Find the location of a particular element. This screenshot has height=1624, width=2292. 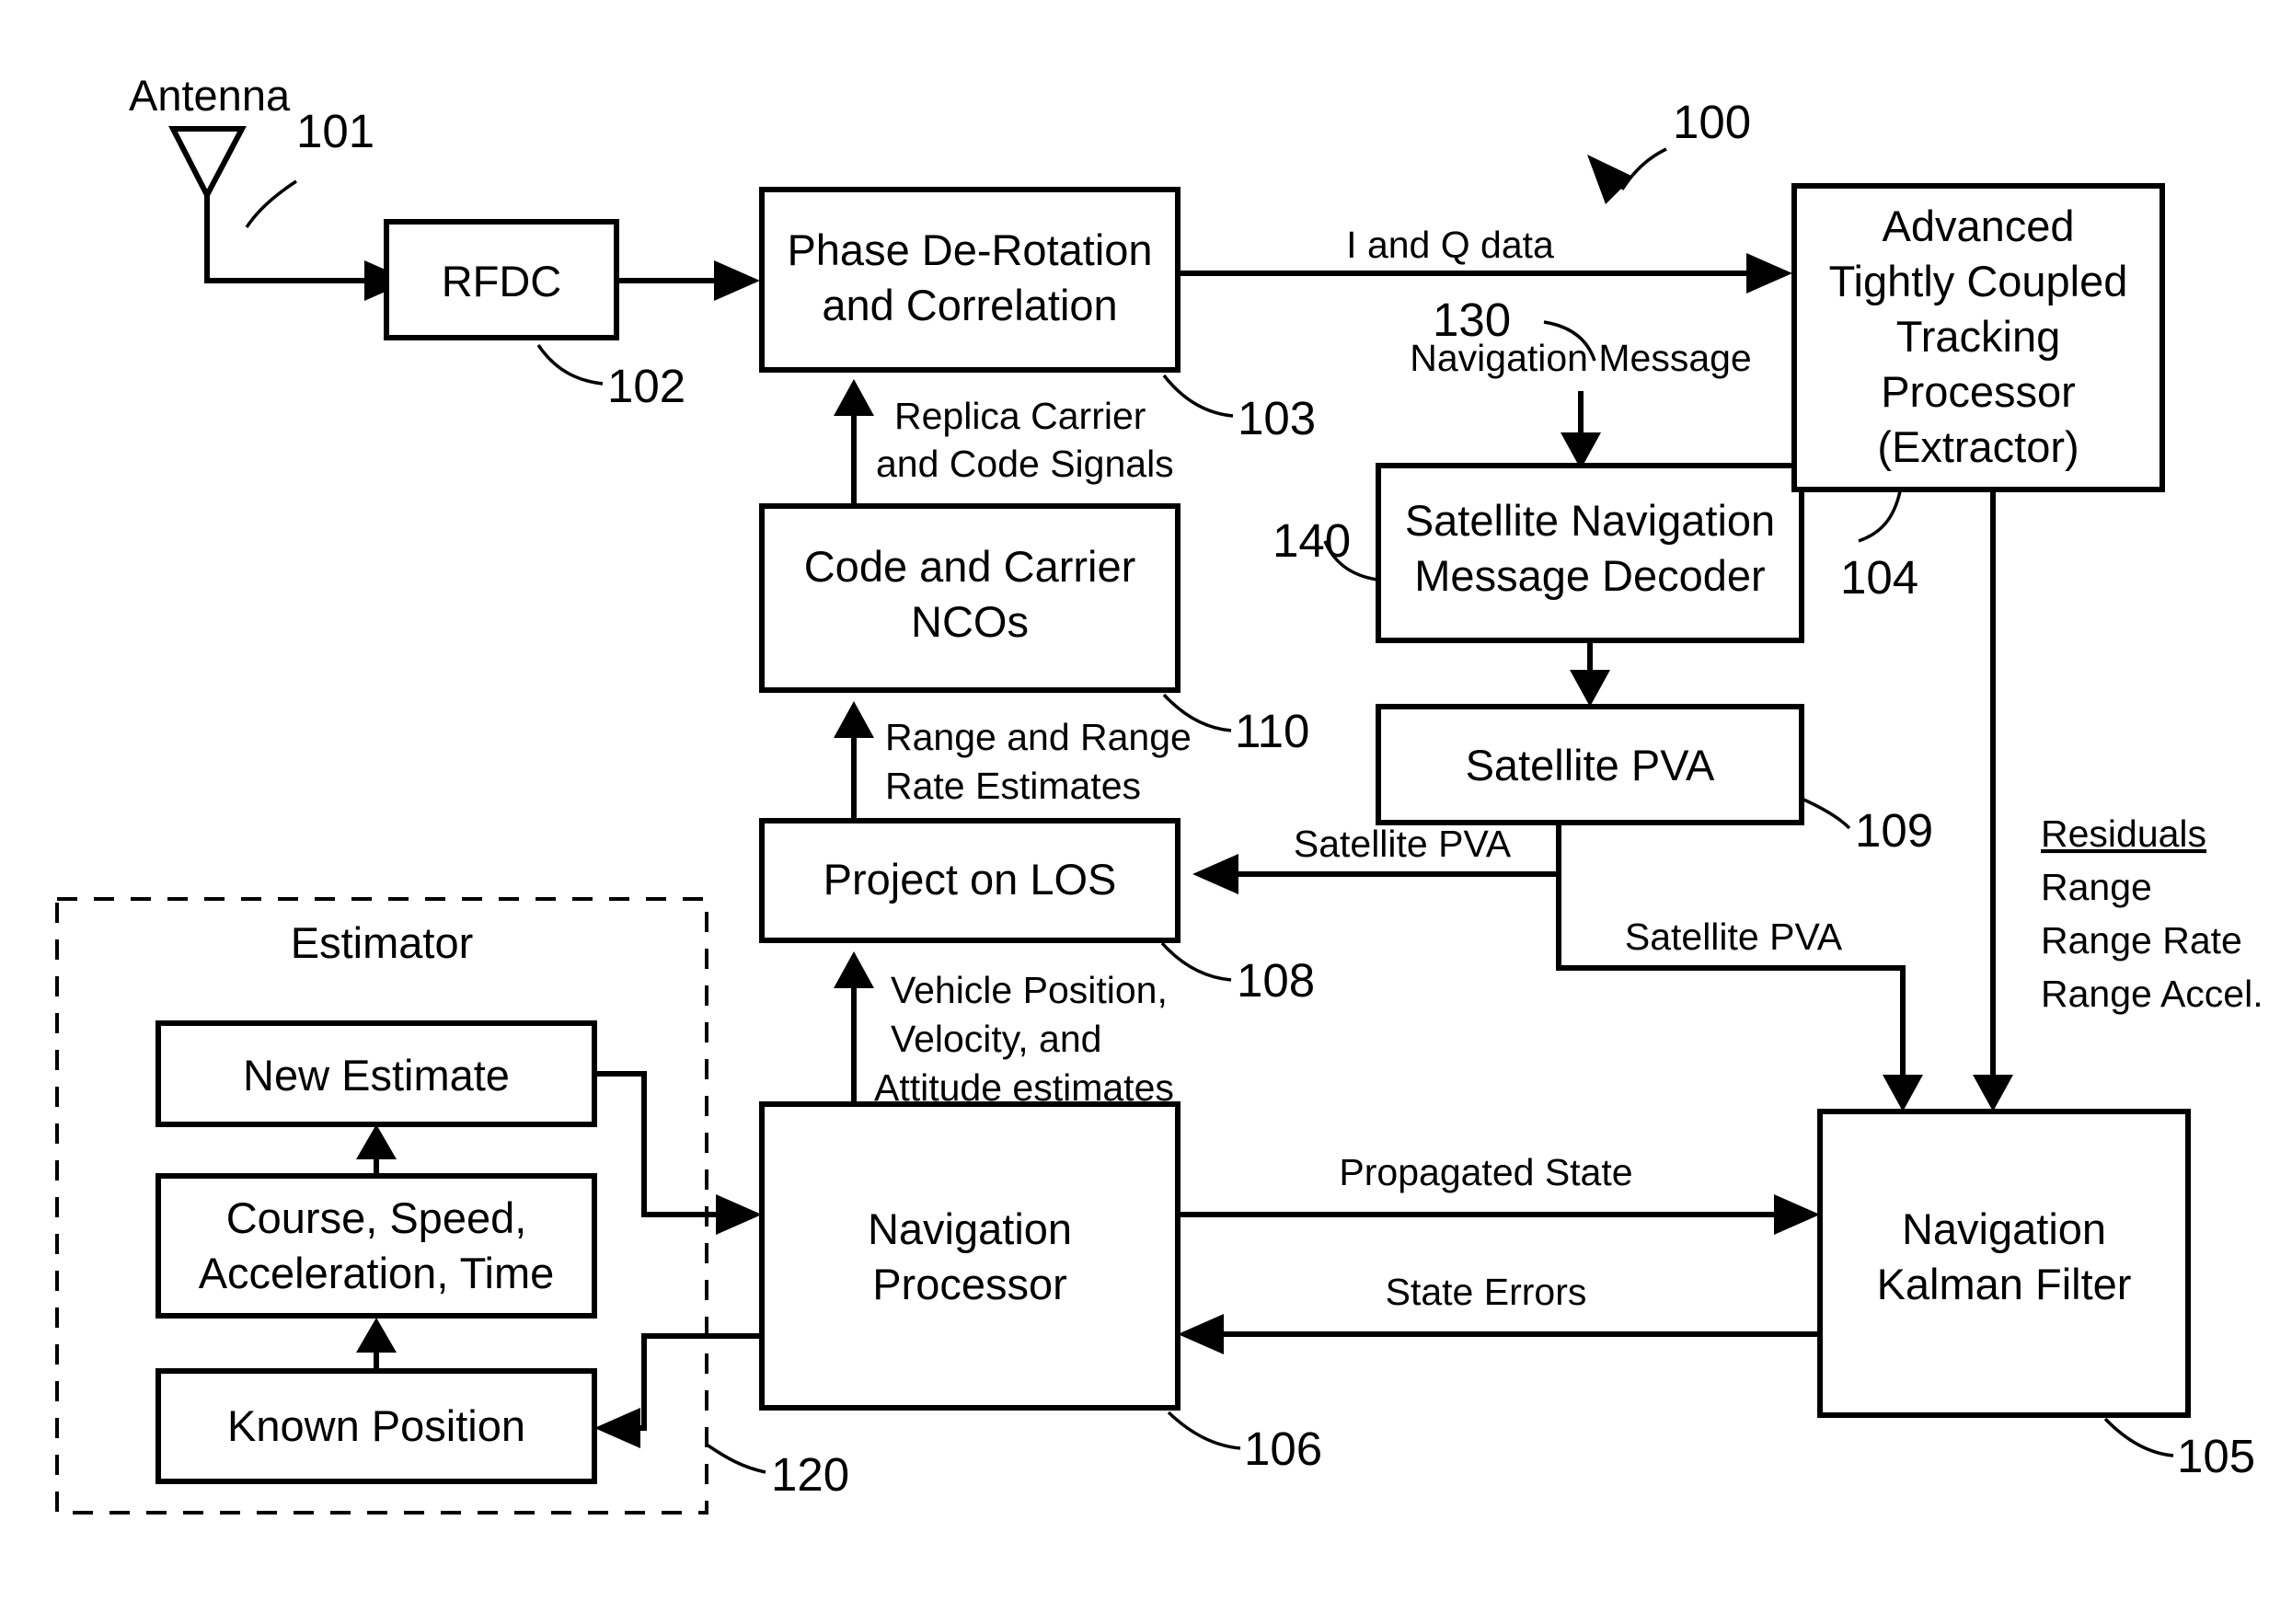

block-atc-line3: Tracking is located at coordinates (1978, 336).